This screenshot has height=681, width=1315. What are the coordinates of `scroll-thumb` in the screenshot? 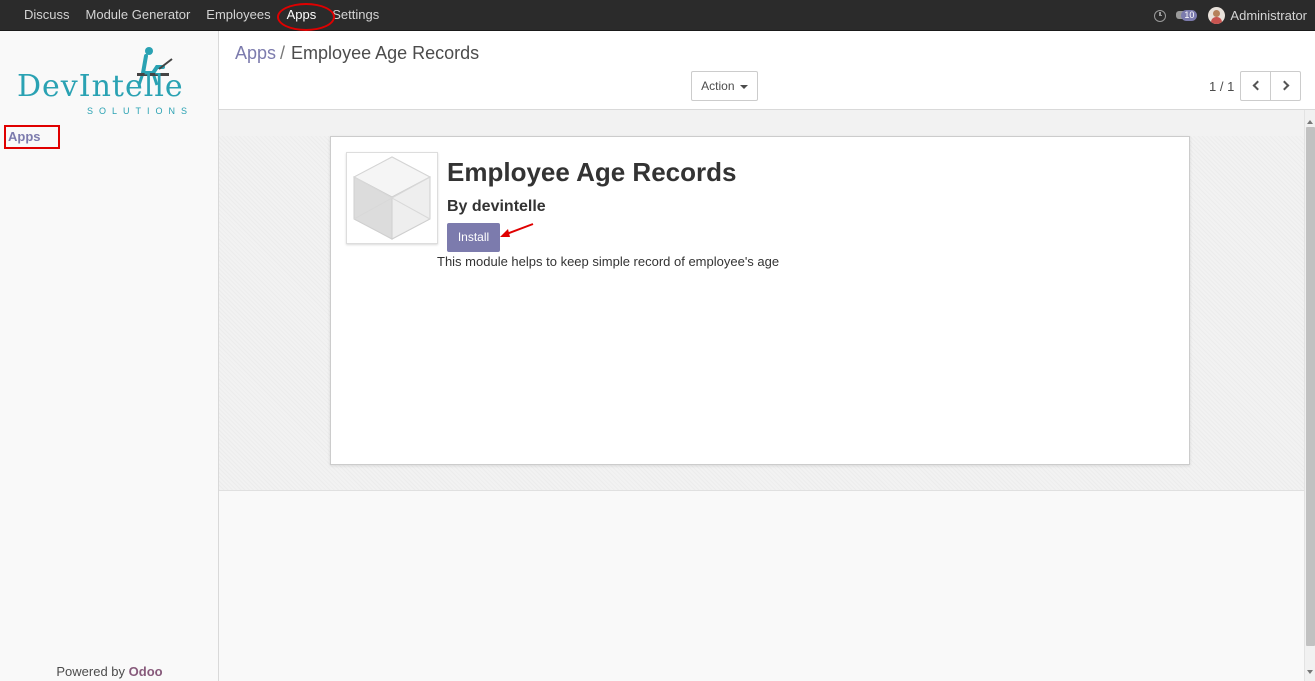 It's located at (1310, 386).